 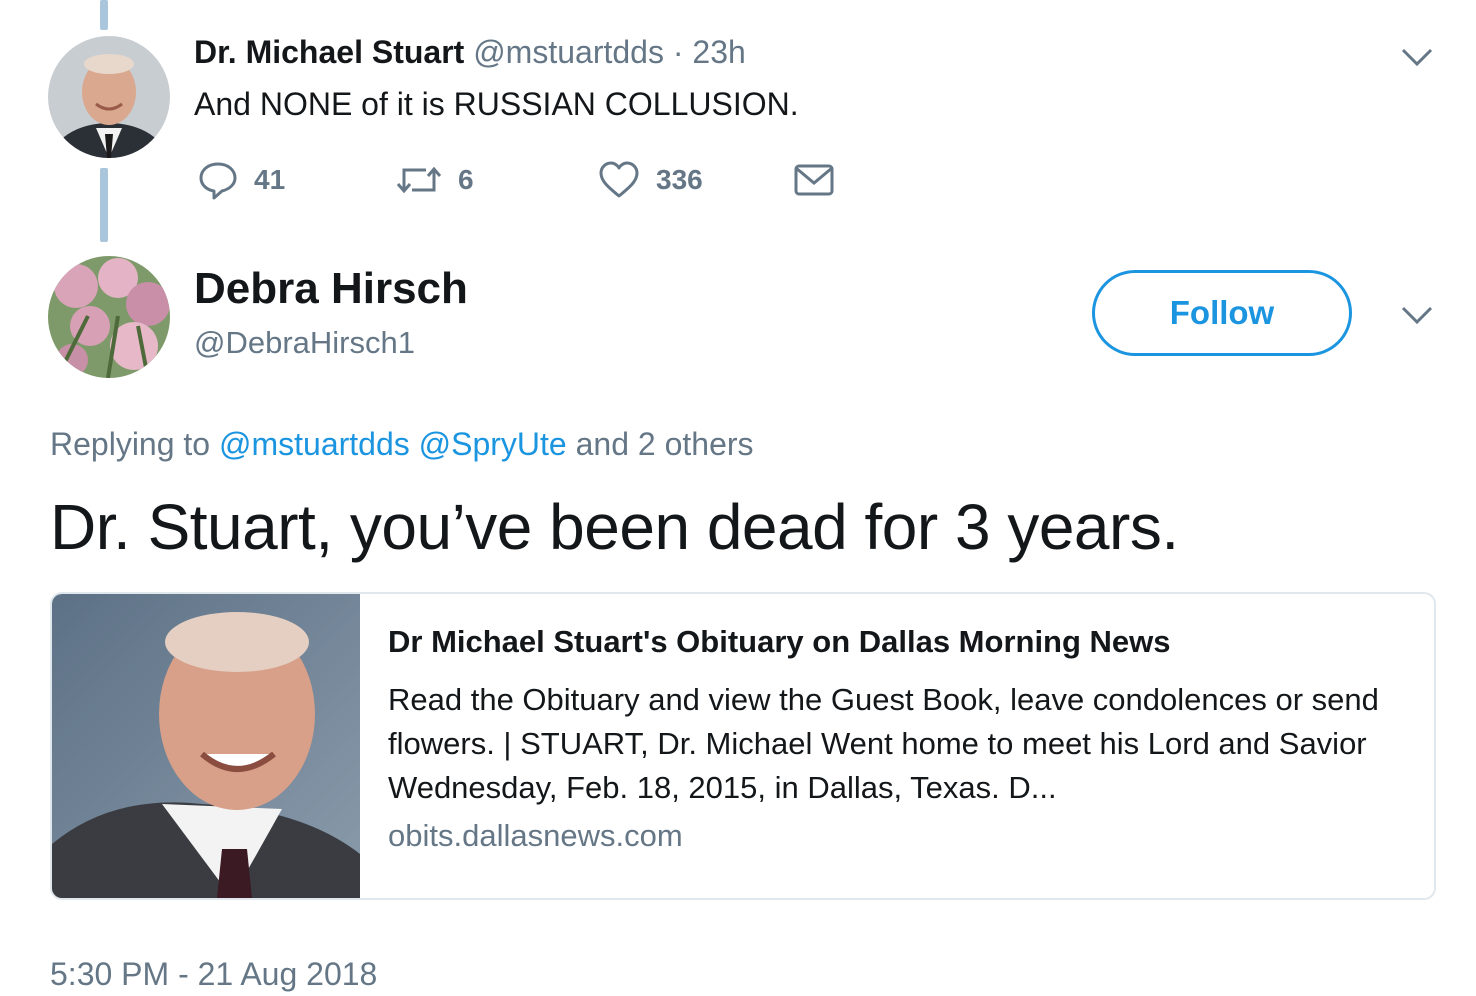 I want to click on tweet1-header: Dr. Michael Stuart @mstuartdds · 23h, so click(x=470, y=52).